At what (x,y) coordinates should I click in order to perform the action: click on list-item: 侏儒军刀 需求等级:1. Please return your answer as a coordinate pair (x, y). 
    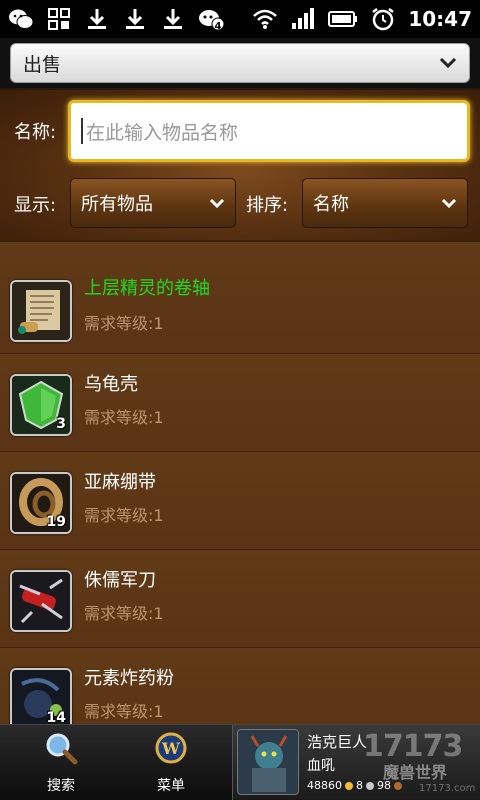
    Looking at the image, I should click on (240, 599).